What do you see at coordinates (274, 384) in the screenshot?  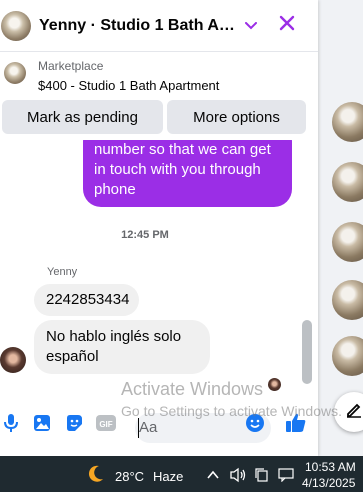 I see `read-receipt-avatar` at bounding box center [274, 384].